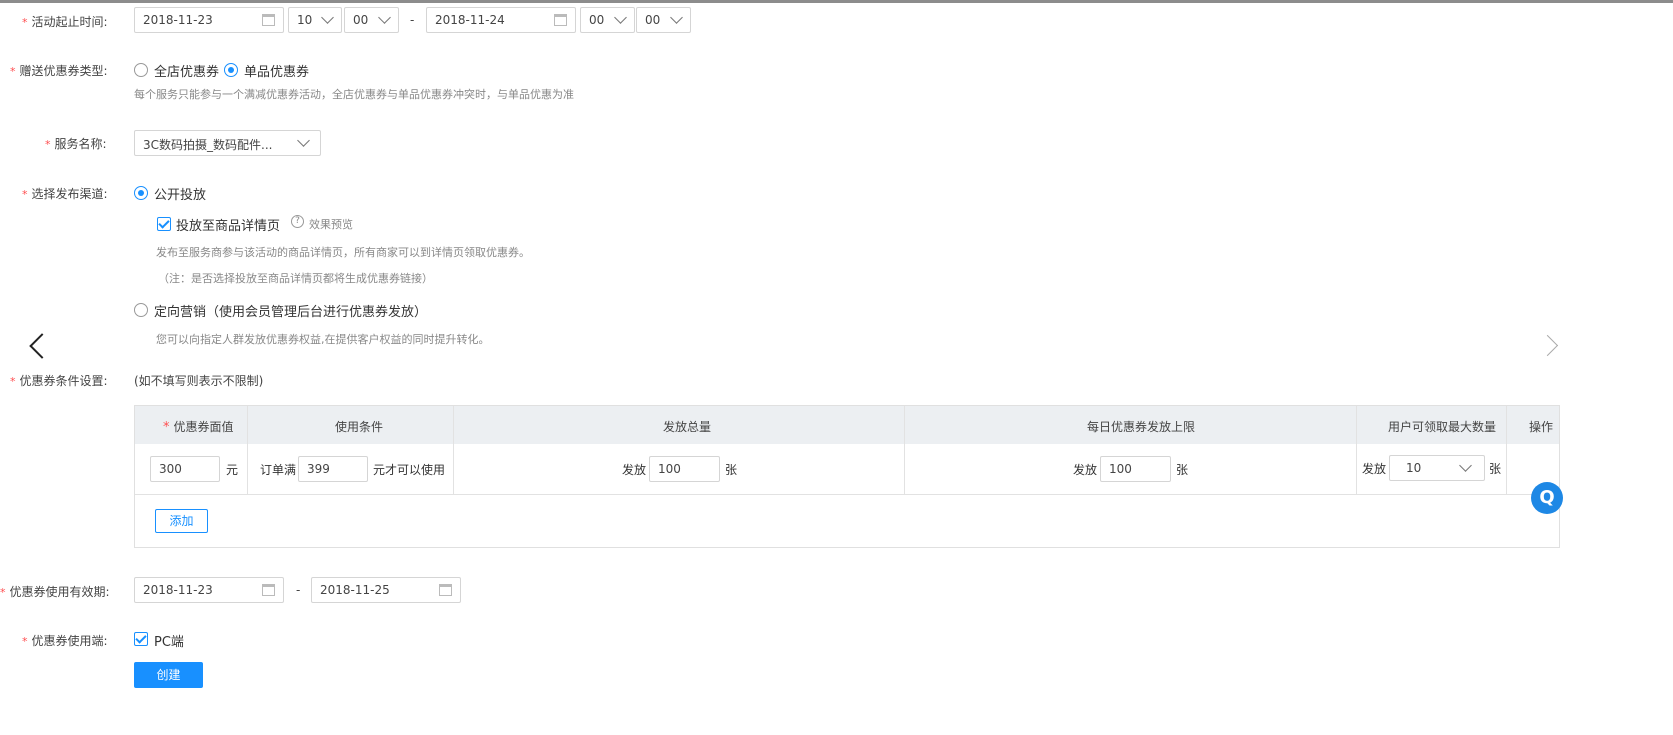  I want to click on public-hint-2: （注：是否选择投放至商品详情页都将生成优惠券链接）, so click(295, 278).